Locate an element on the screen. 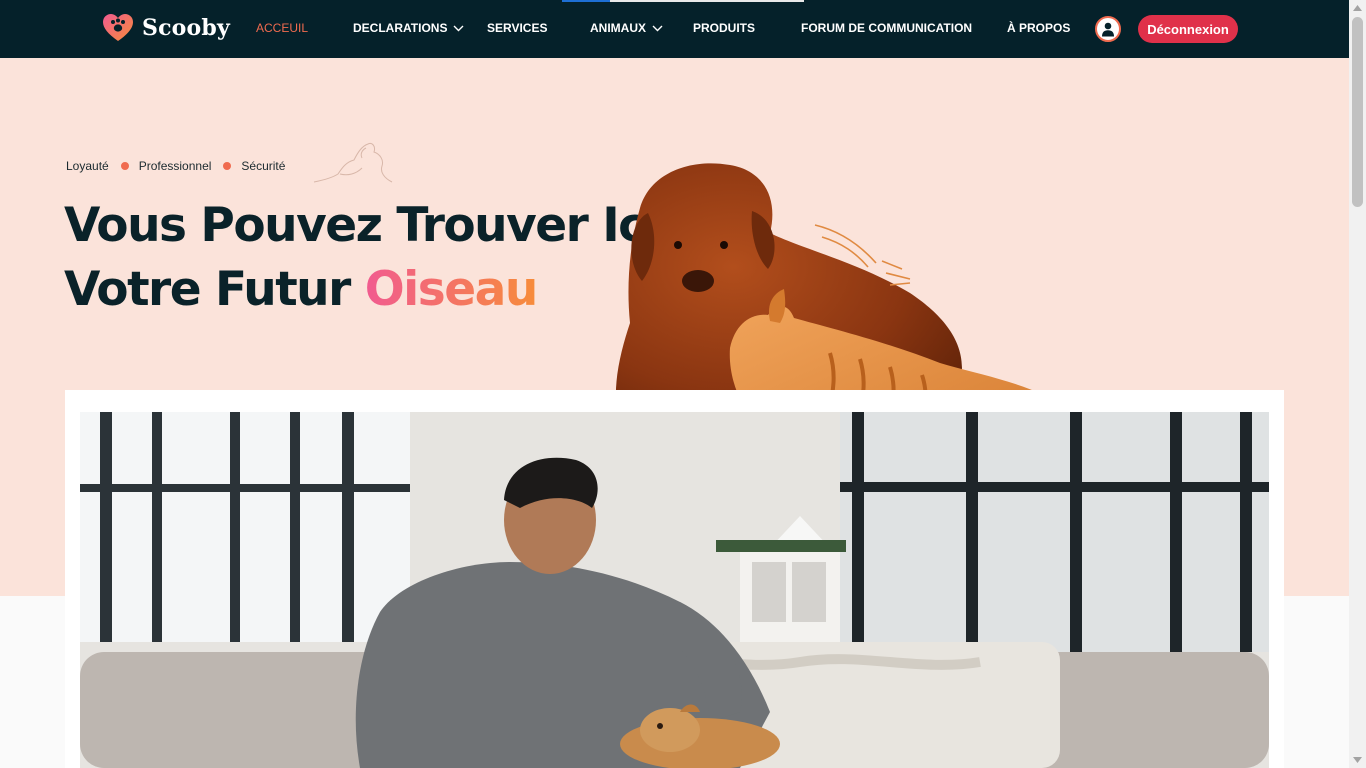 The image size is (1366, 768). nav-item-label: DECLARATIONS is located at coordinates (400, 28).